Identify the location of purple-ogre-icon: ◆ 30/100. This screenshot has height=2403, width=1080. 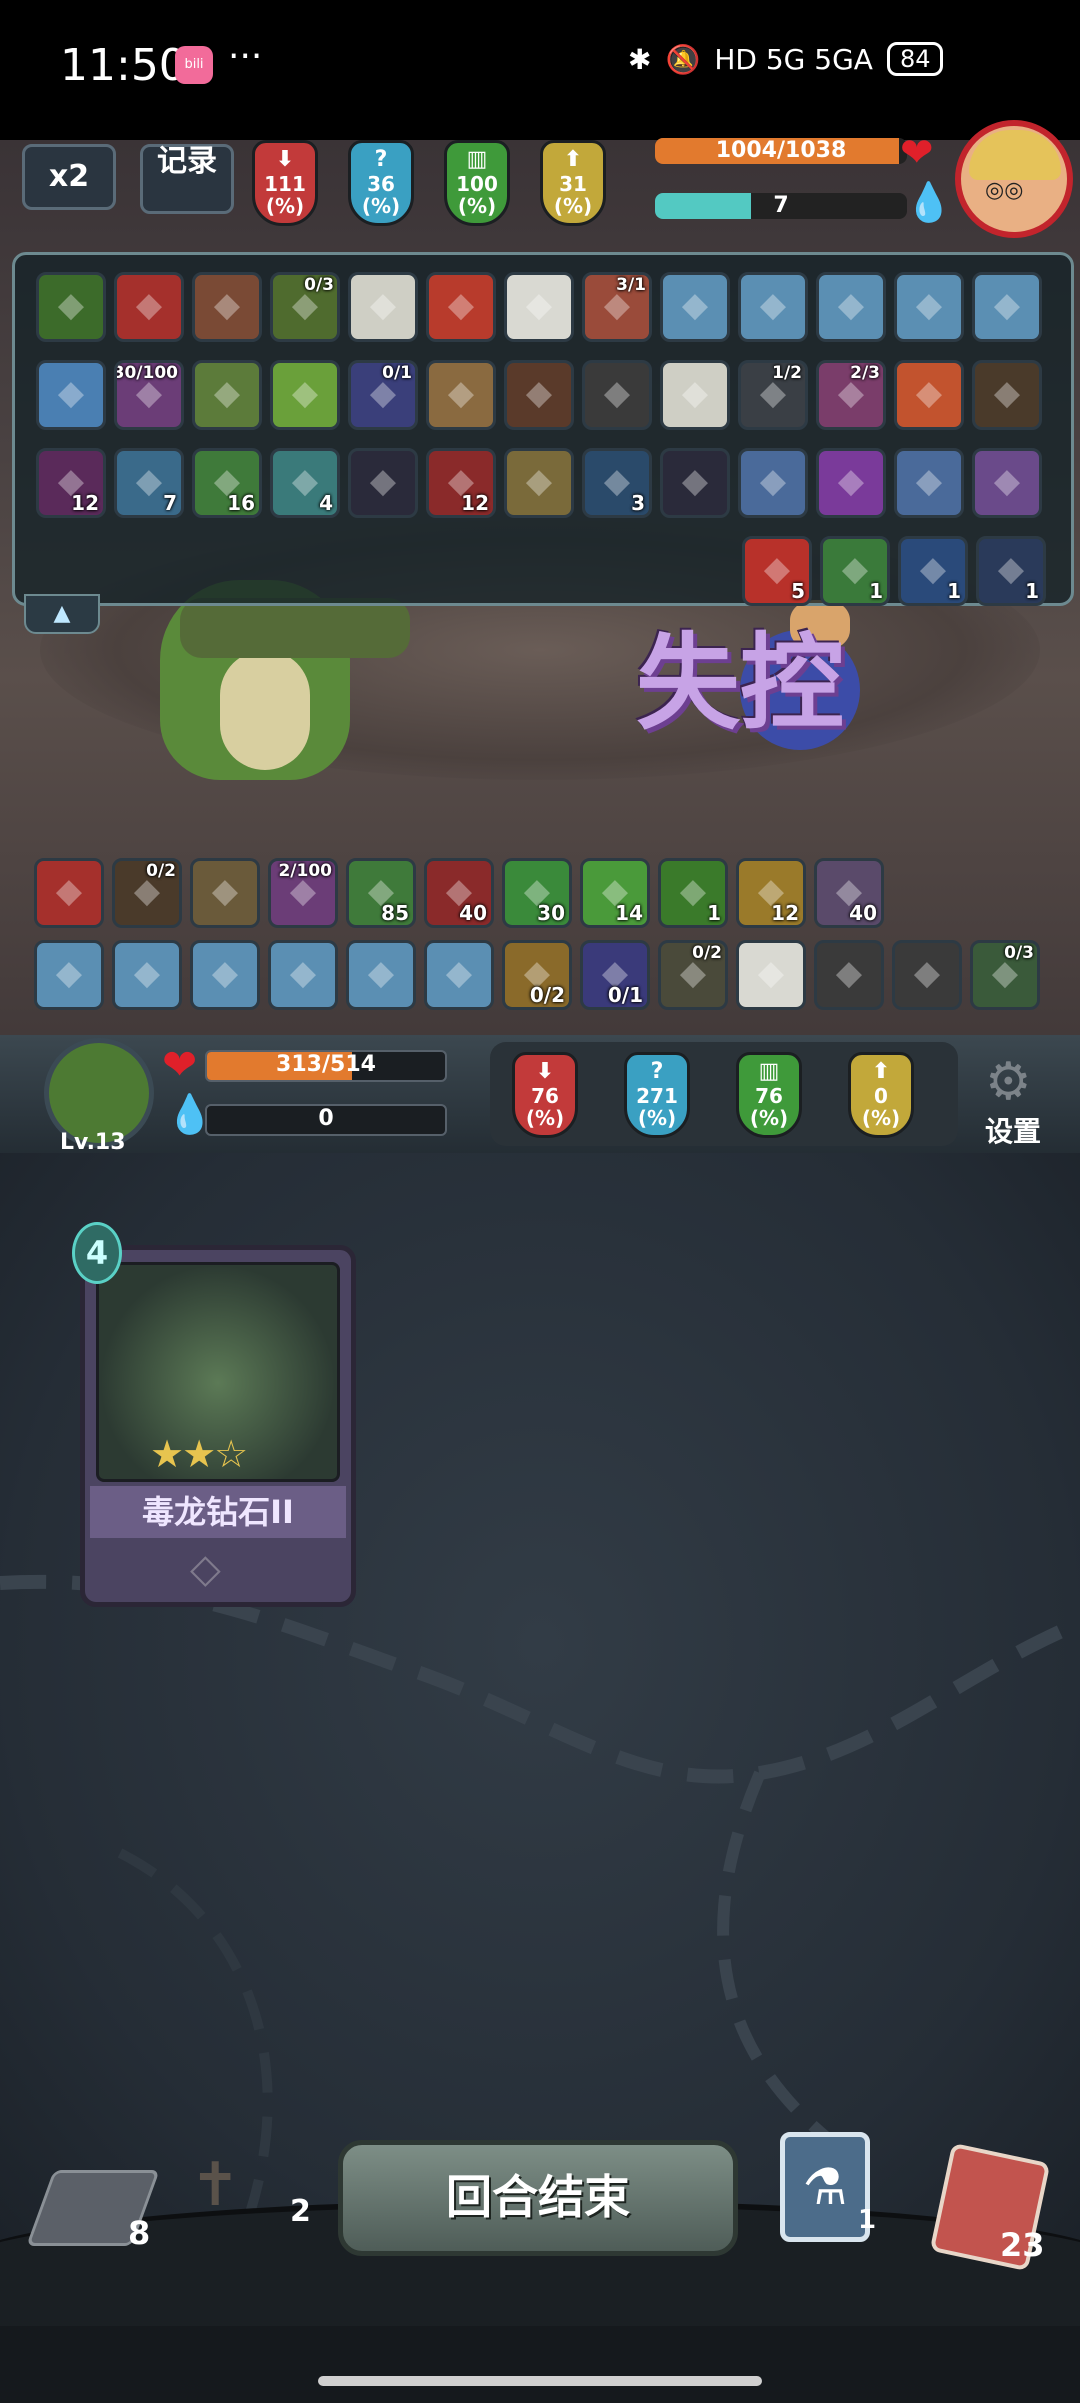
(149, 395).